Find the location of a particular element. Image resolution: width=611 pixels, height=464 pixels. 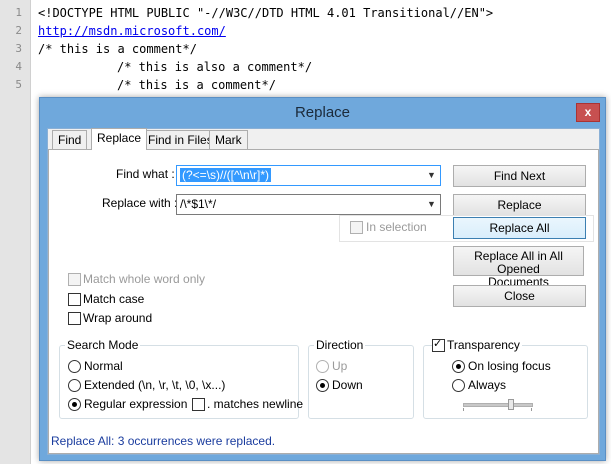

tab-mark: Mark is located at coordinates (228, 139).